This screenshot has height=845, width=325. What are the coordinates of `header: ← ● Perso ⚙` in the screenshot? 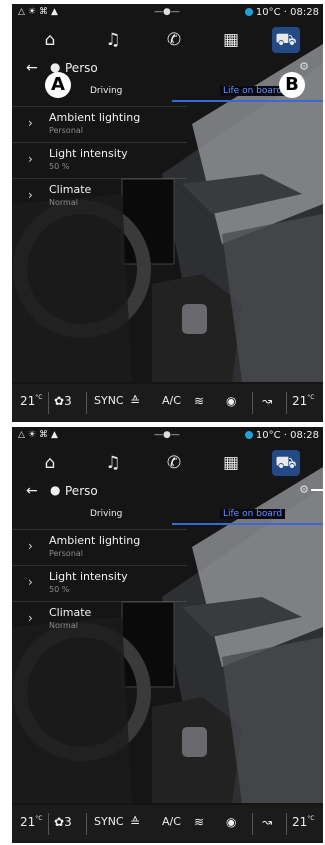 It's located at (167, 493).